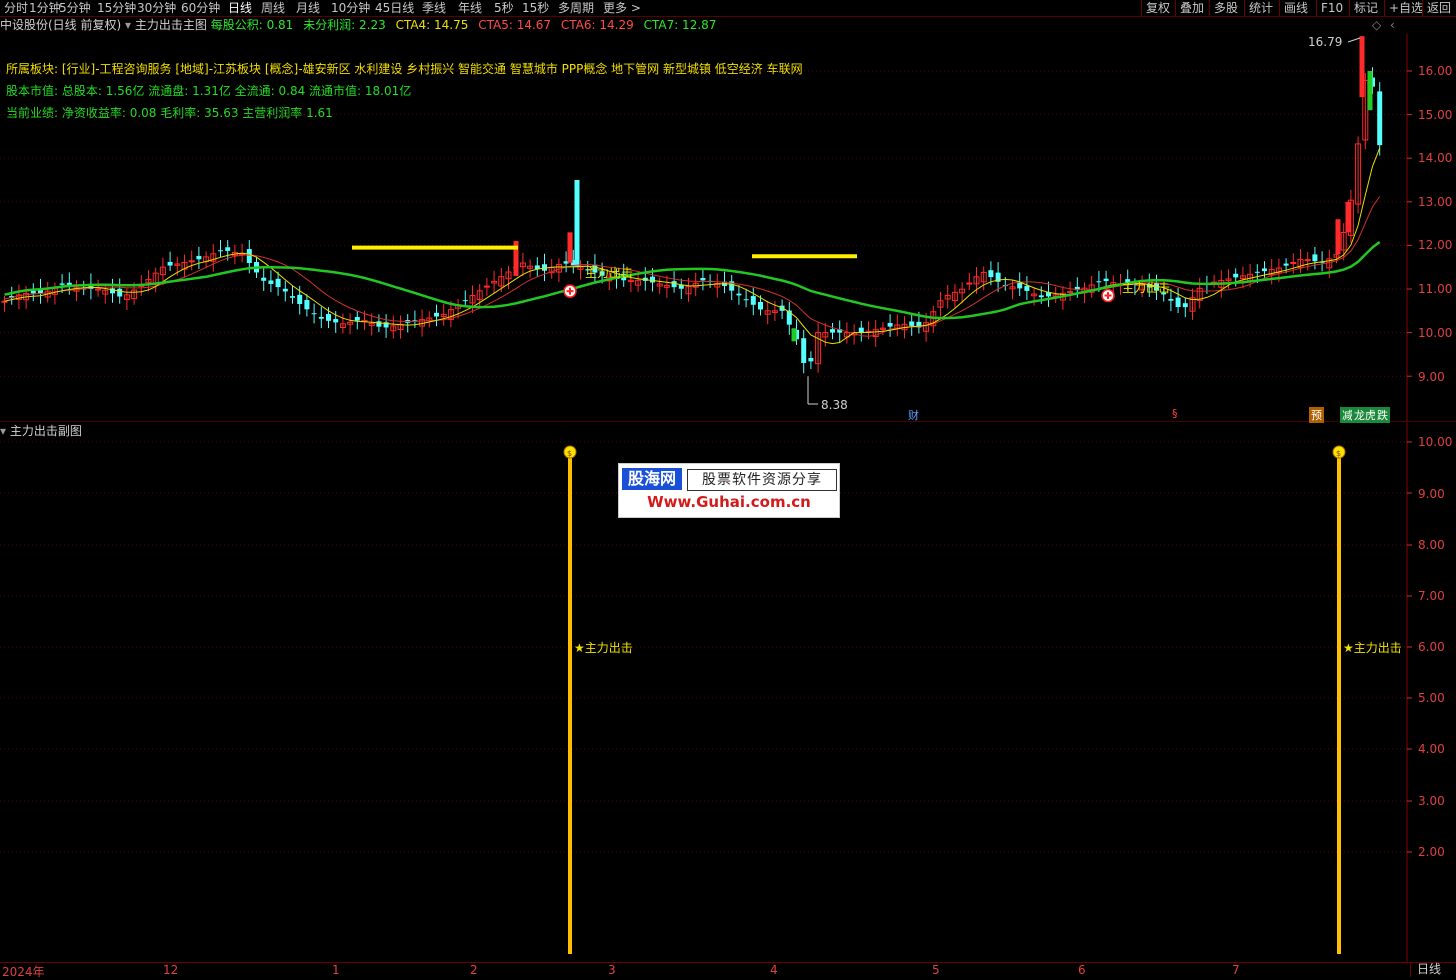 The width and height of the screenshot is (1456, 980). What do you see at coordinates (329, 25) in the screenshot?
I see `undist-profit-label: 未分利润:` at bounding box center [329, 25].